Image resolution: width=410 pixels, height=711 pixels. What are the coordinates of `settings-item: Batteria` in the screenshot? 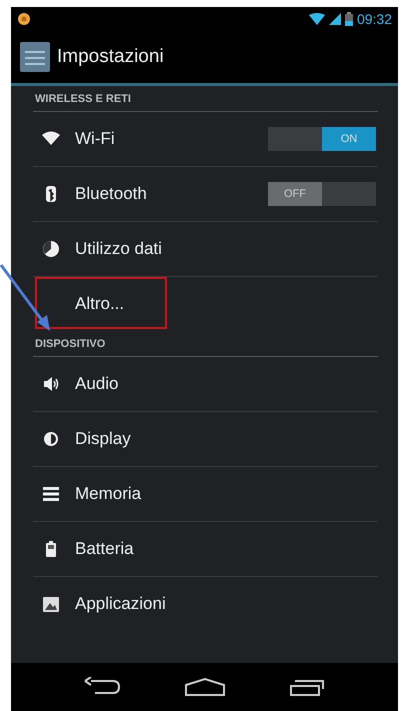 It's located at (205, 549).